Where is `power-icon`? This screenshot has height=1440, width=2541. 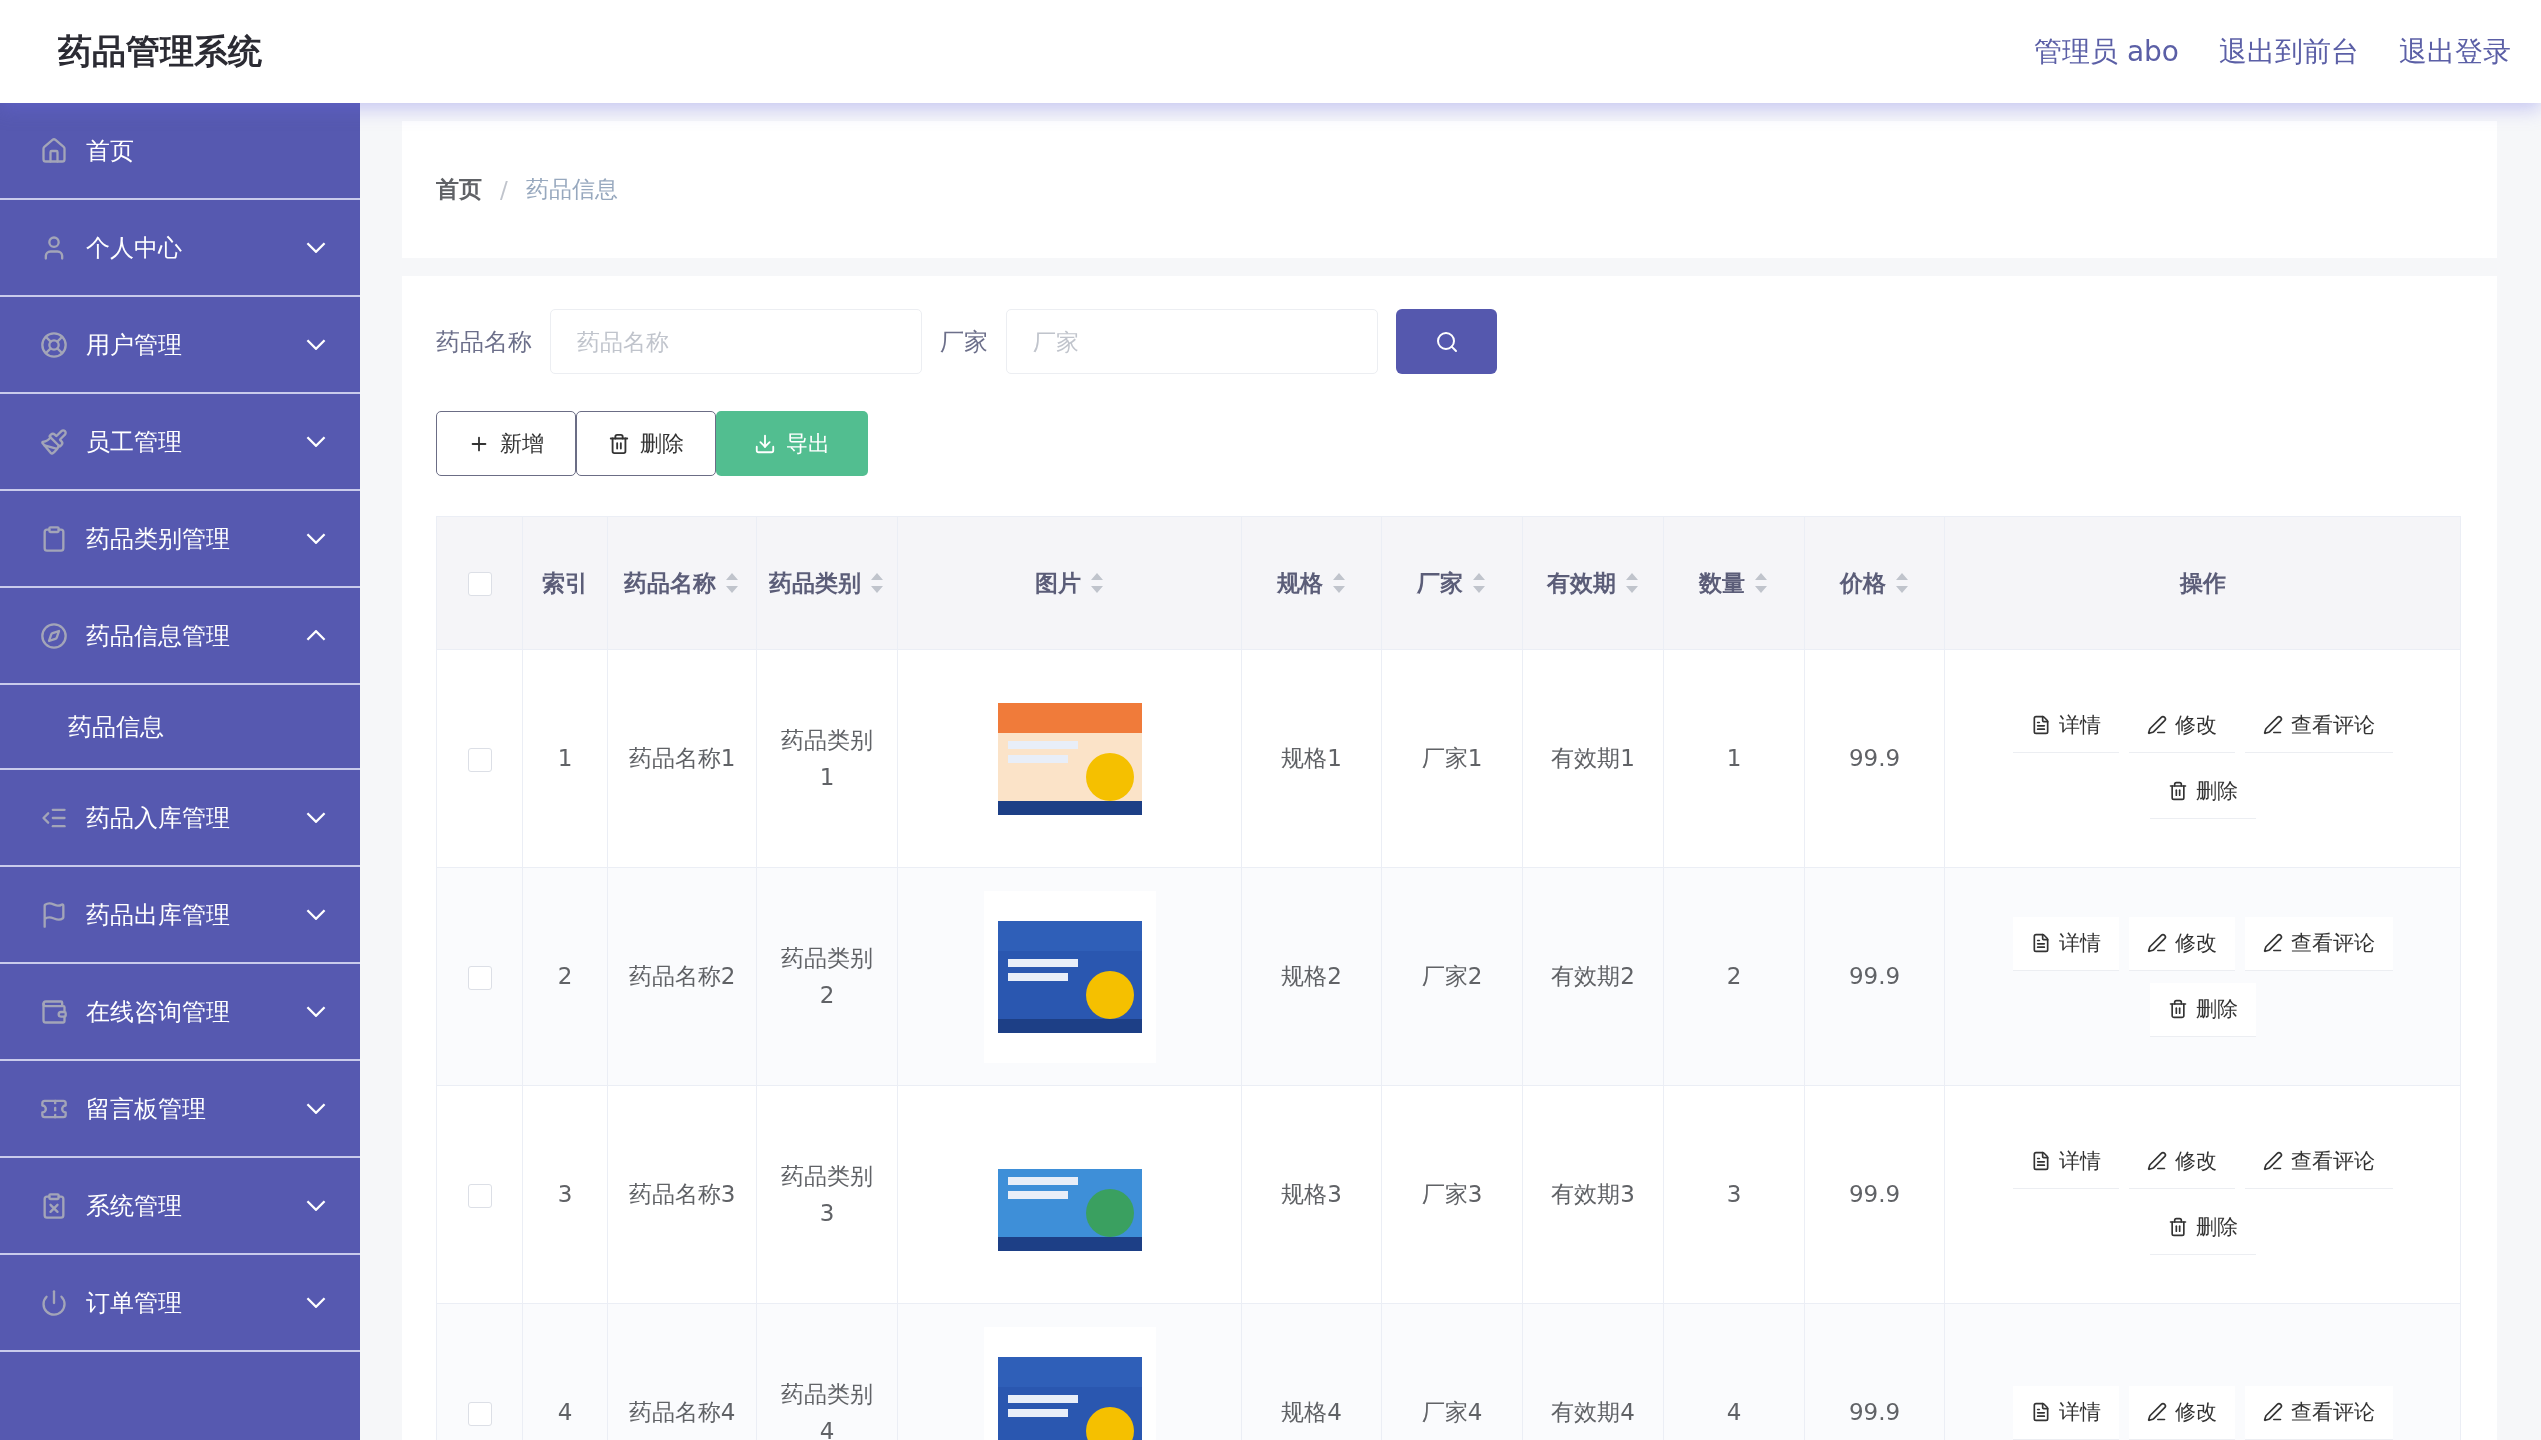
power-icon is located at coordinates (54, 1302).